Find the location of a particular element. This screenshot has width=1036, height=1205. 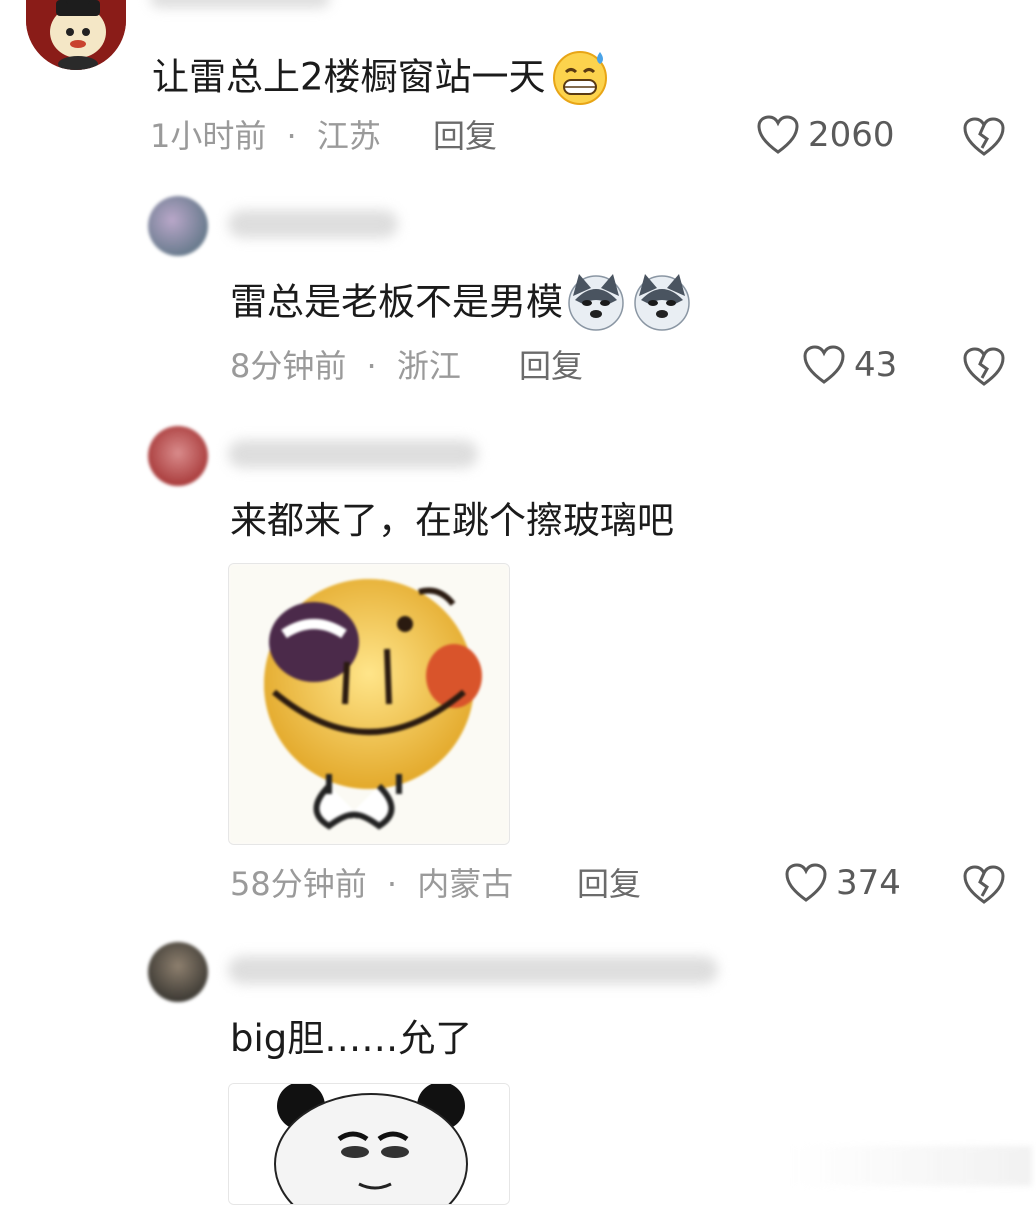

comment-time: 8分钟前 is located at coordinates (288, 366).